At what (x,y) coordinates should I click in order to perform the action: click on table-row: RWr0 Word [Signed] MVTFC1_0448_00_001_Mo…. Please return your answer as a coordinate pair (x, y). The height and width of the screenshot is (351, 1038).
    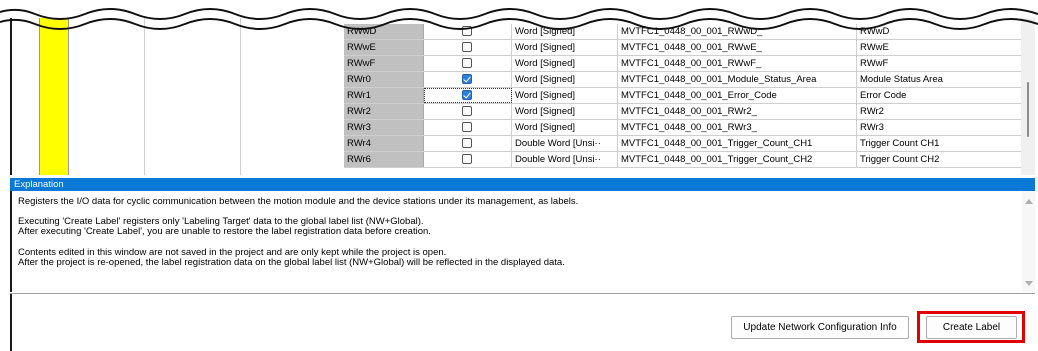
    Looking at the image, I should click on (687, 80).